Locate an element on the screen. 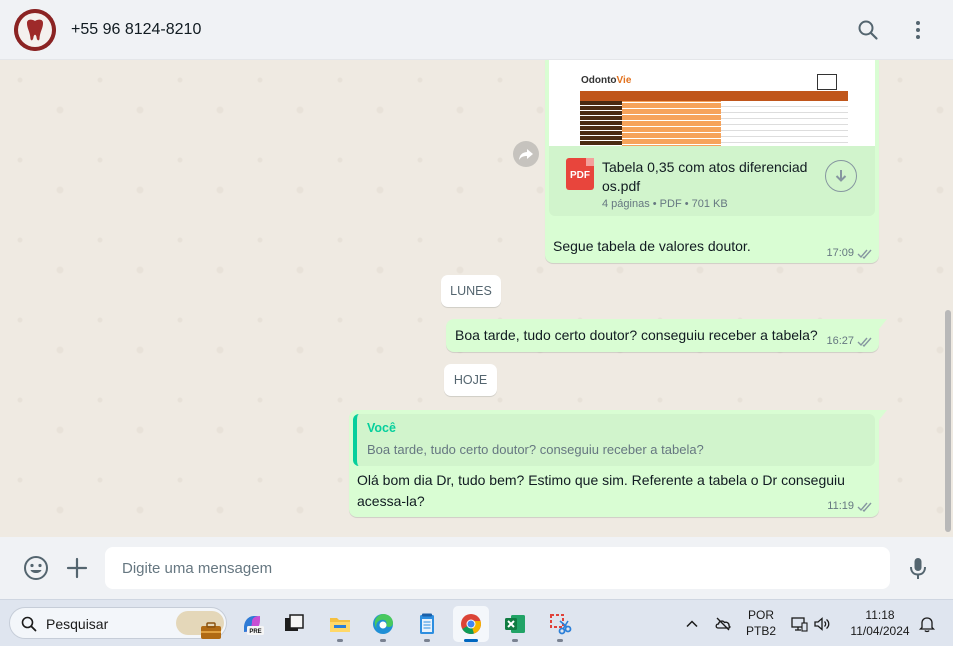 This screenshot has width=953, height=646. language-code: POR is located at coordinates (760, 615).